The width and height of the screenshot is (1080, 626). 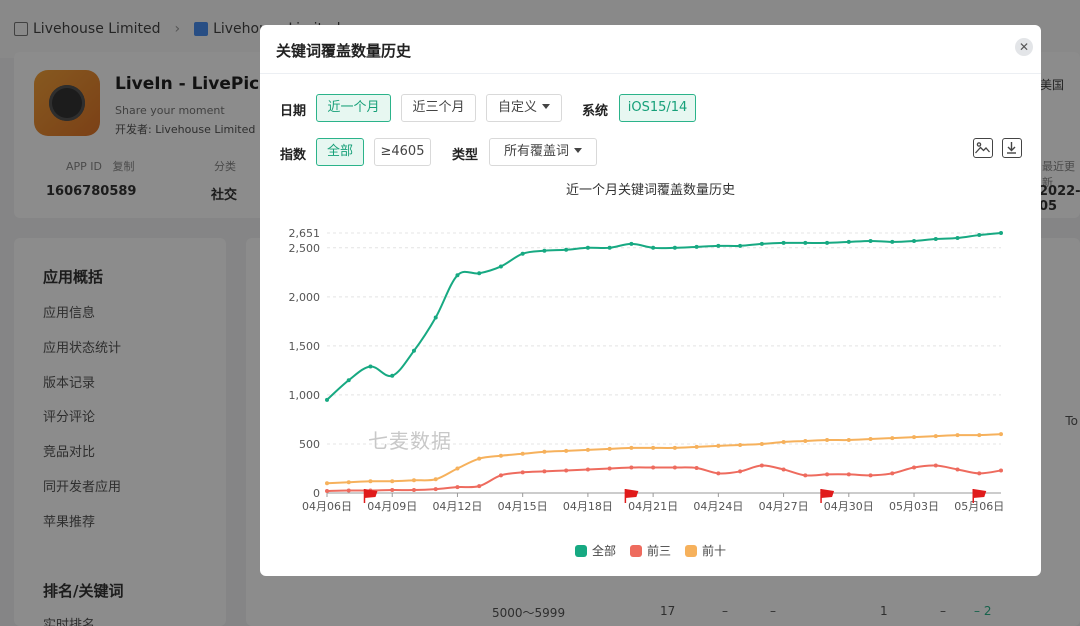 What do you see at coordinates (309, 444) in the screenshot?
I see `y-tick-label: 500` at bounding box center [309, 444].